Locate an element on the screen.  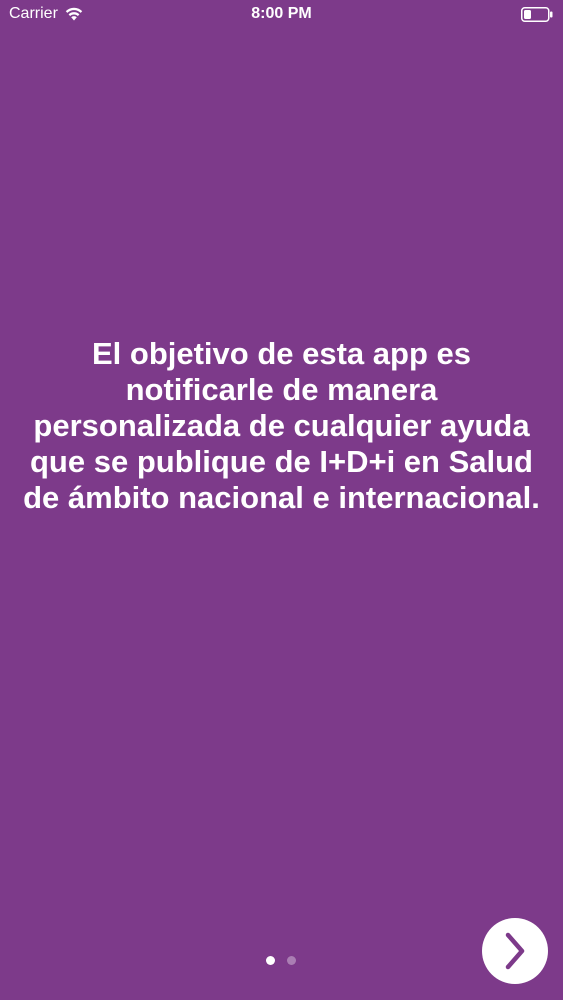
next-button is located at coordinates (515, 951).